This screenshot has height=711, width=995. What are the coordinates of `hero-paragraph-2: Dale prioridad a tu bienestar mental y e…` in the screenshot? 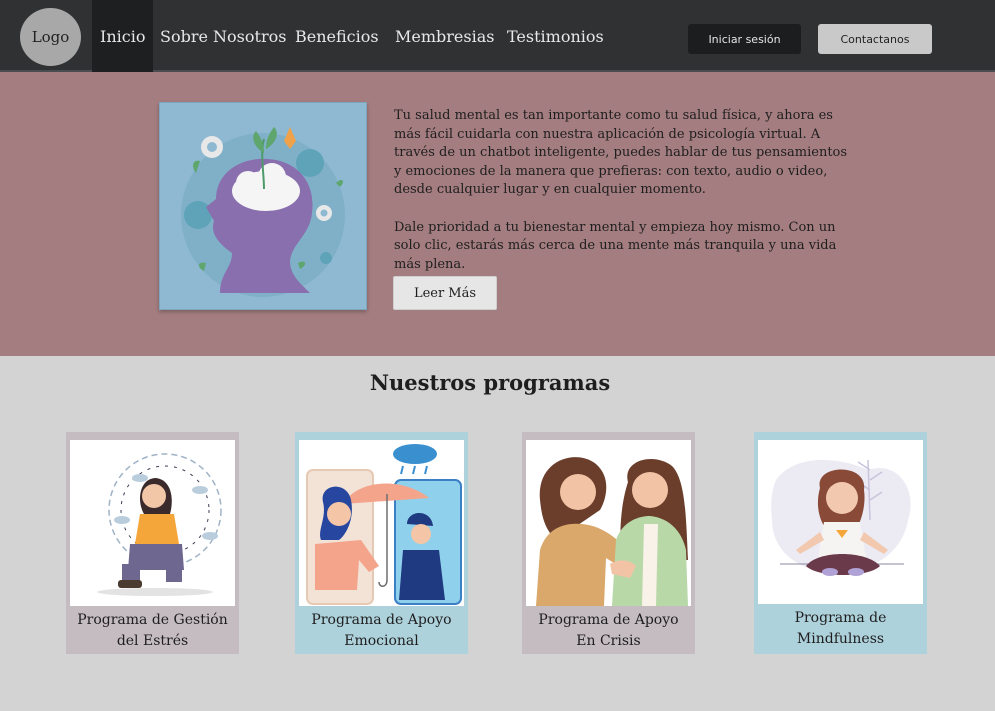 It's located at (615, 245).